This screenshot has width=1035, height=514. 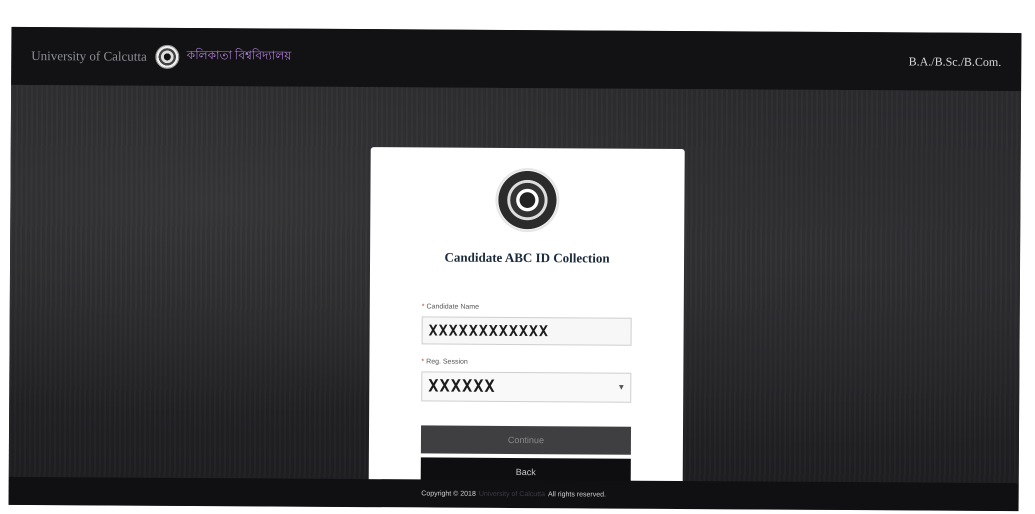 I want to click on reg-session-select: XXXXXX ▼, so click(x=526, y=387).